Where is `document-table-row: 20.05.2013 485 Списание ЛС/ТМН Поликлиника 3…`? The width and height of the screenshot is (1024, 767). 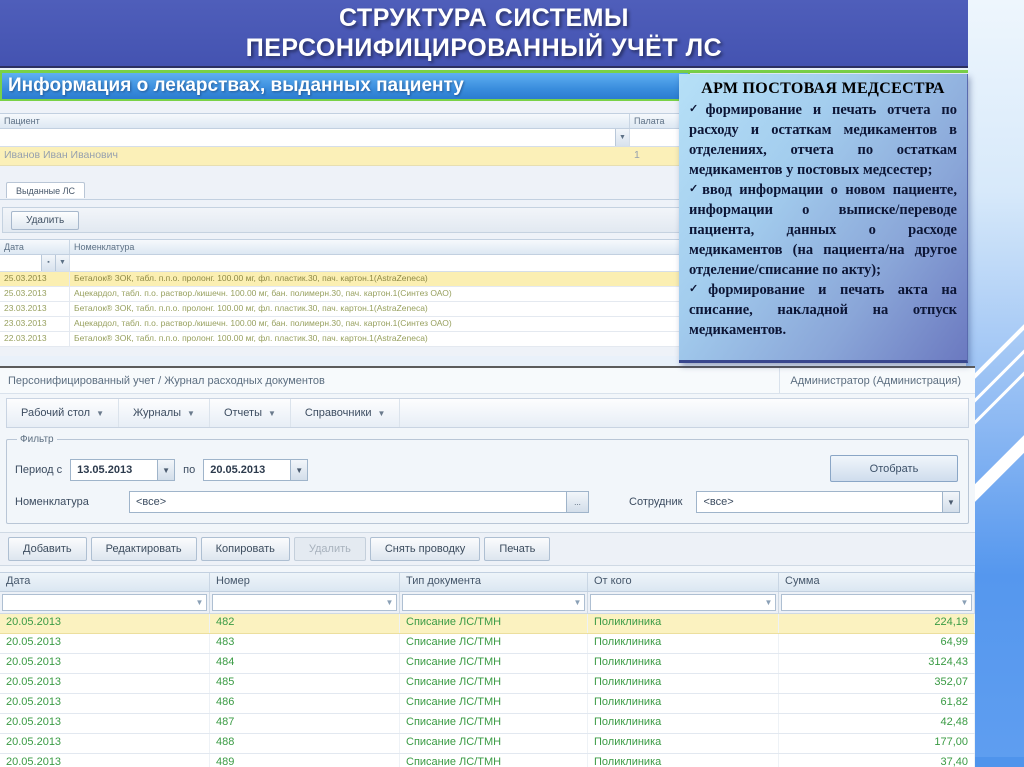
document-table-row: 20.05.2013 485 Списание ЛС/ТМН Поликлиника 3… is located at coordinates (487, 684).